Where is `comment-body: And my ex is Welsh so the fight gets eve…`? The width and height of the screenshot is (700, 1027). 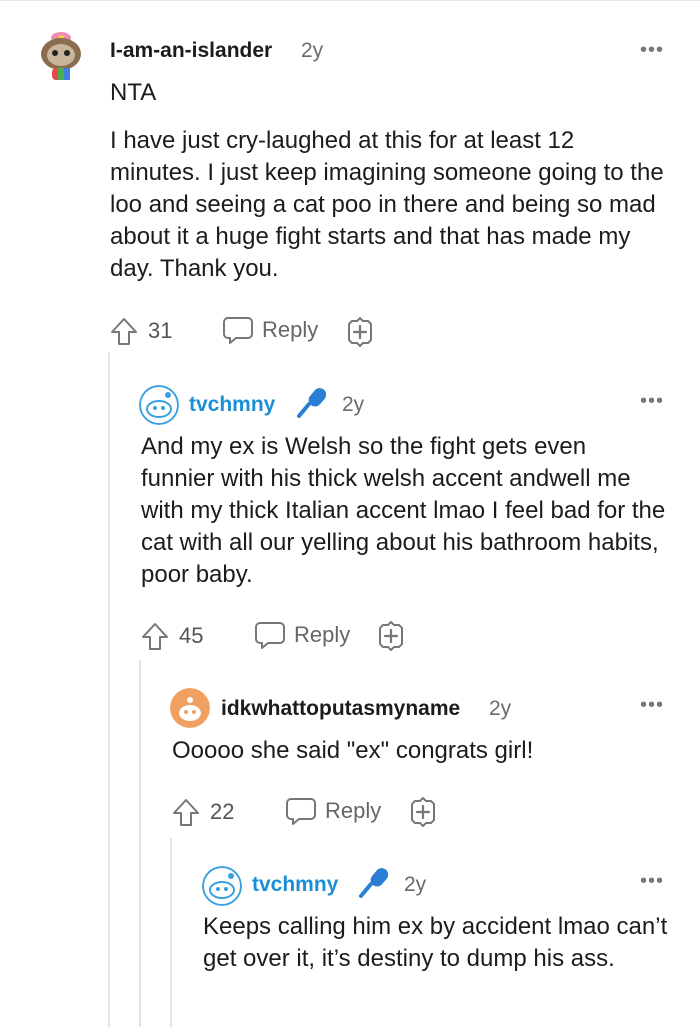
comment-body: And my ex is Welsh so the fight gets eve… is located at coordinates (403, 510).